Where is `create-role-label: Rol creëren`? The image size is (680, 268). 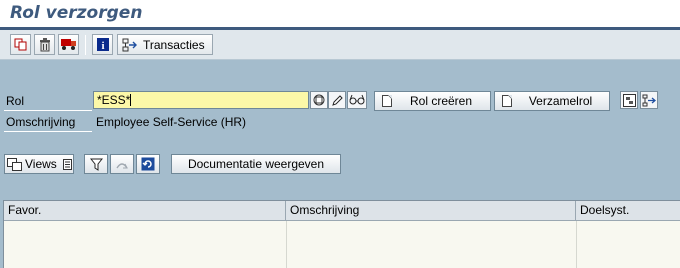 create-role-label: Rol creëren is located at coordinates (441, 101).